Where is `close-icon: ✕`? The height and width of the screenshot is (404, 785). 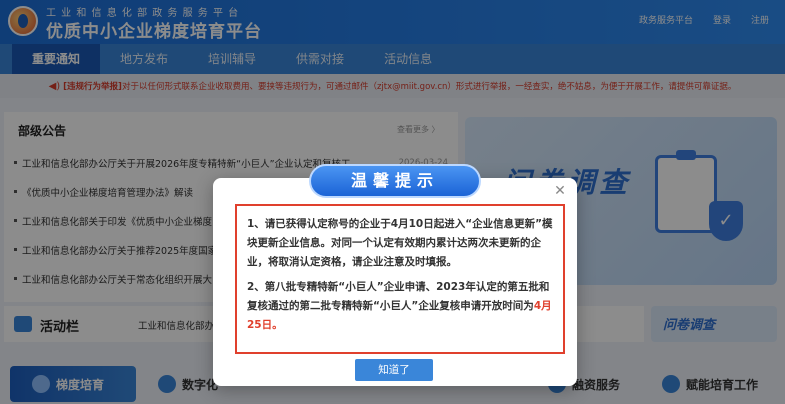
close-icon: ✕ is located at coordinates (560, 191).